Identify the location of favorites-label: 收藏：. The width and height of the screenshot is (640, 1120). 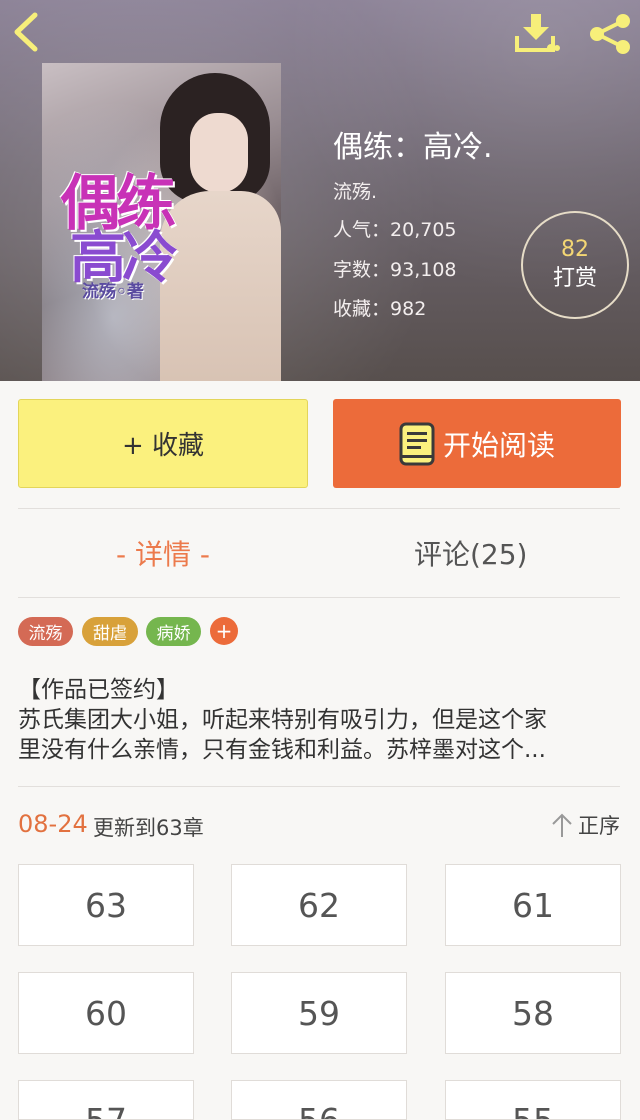
(362, 309).